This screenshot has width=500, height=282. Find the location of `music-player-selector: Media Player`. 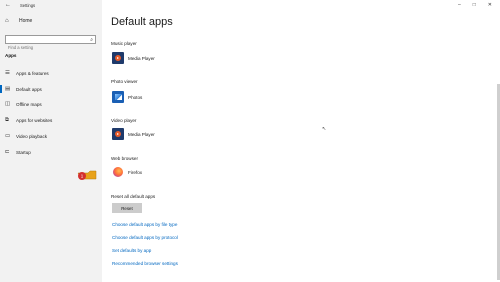

music-player-selector: Media Player is located at coordinates (133, 58).